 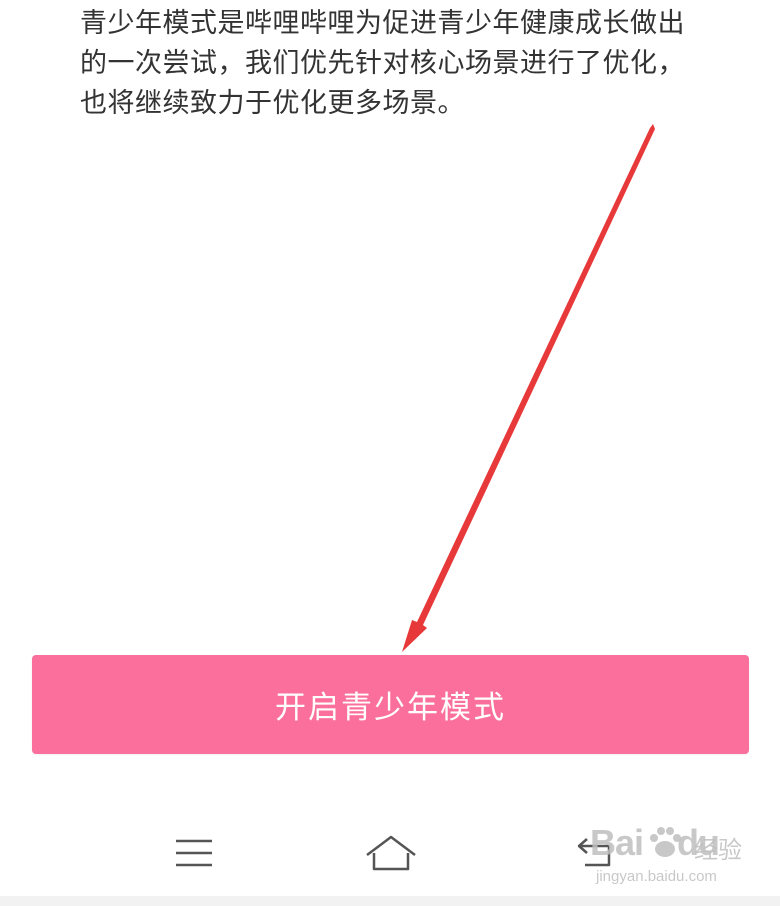 I want to click on watermark-url: jingyan.baidu.com, so click(x=656, y=876).